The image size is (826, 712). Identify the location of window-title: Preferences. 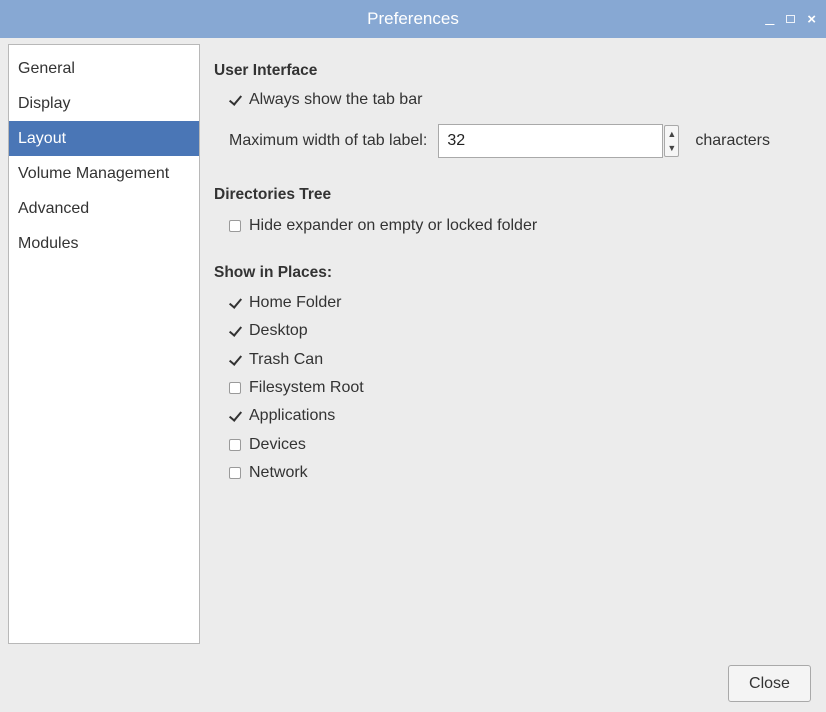
(413, 18).